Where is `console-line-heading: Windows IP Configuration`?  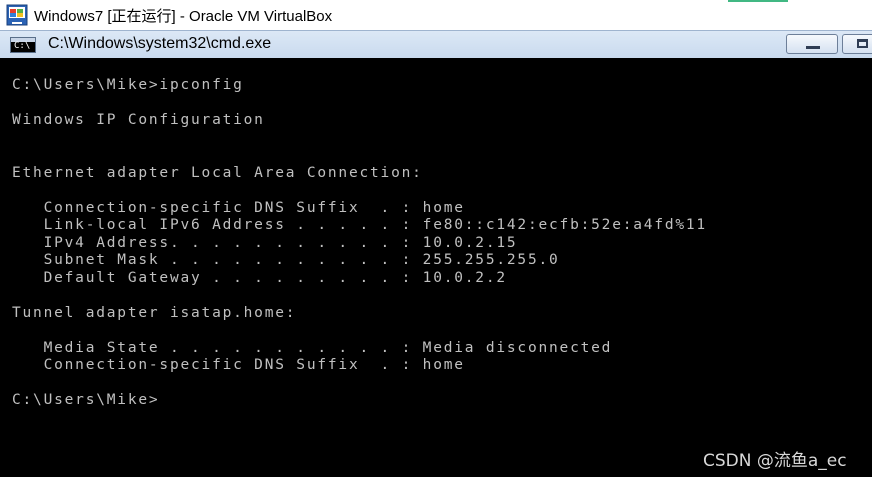
console-line-heading: Windows IP Configuration is located at coordinates (138, 120).